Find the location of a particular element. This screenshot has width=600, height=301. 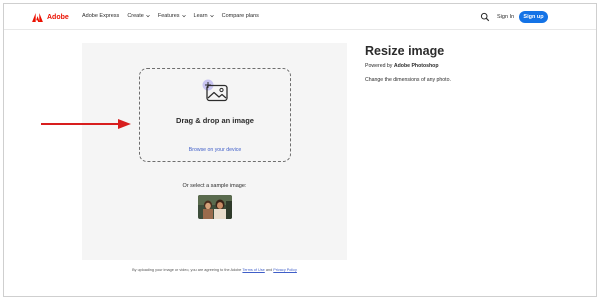

terms-of-use-link: Terms of Use is located at coordinates (253, 270).